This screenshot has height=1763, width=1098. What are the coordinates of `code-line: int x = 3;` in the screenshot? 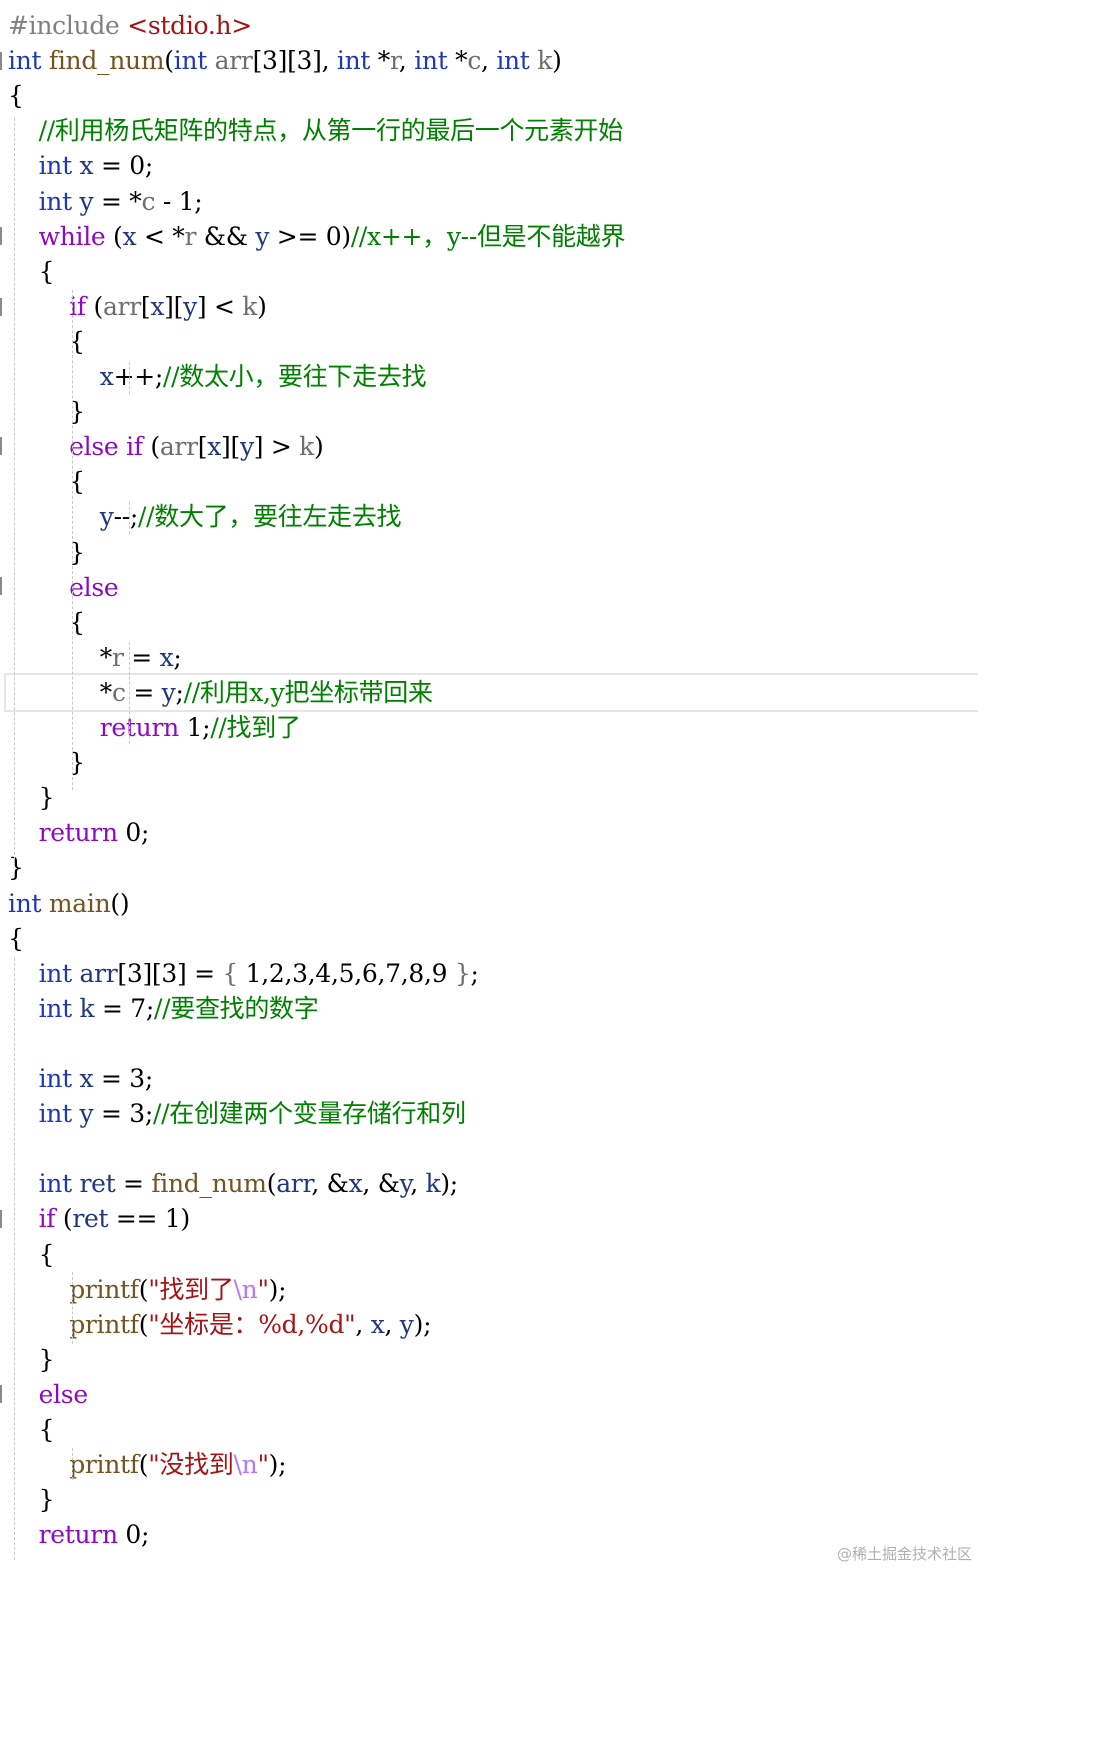 It's located at (81, 1078).